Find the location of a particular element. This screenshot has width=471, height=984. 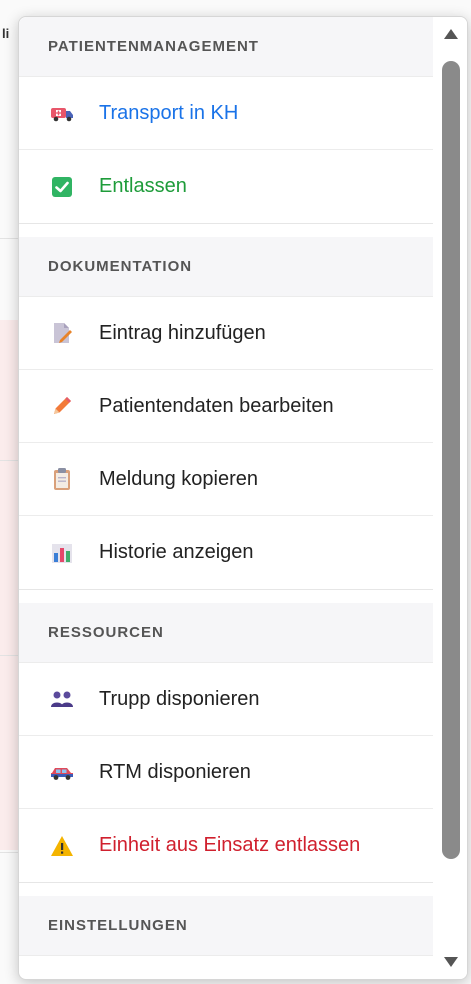

menu-item-trupp-disponieren: Trupp disponieren is located at coordinates (226, 699).